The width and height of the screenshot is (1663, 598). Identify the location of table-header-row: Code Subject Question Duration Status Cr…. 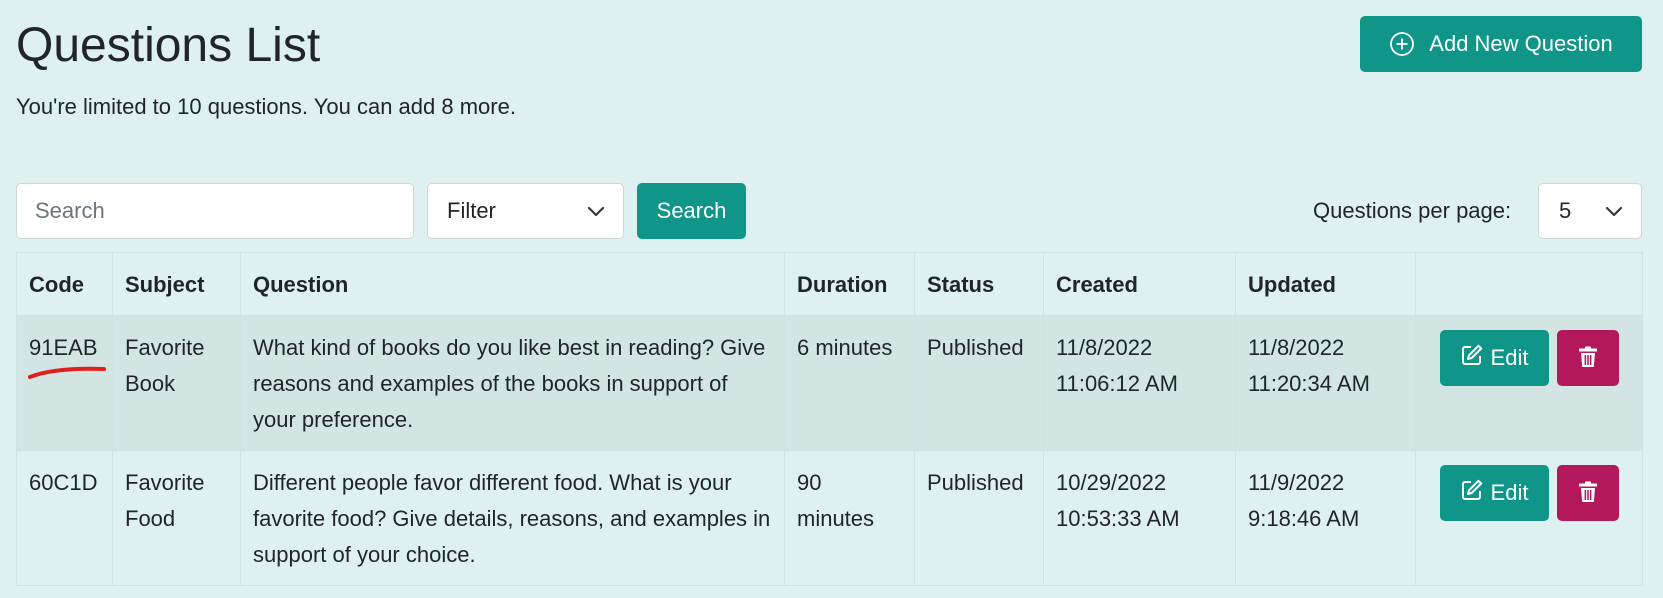
(829, 284).